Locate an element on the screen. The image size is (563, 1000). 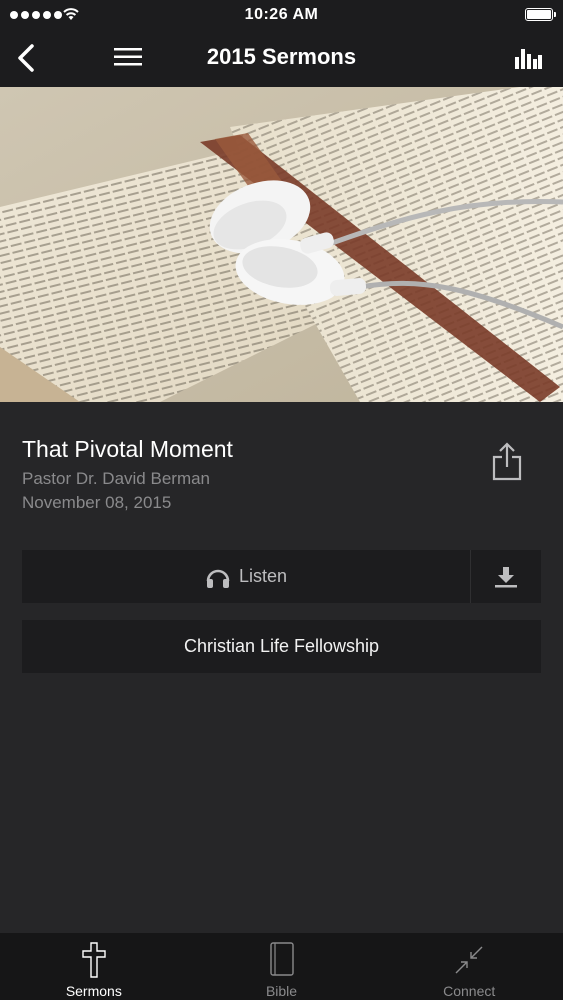
battery-icon is located at coordinates (540, 14).